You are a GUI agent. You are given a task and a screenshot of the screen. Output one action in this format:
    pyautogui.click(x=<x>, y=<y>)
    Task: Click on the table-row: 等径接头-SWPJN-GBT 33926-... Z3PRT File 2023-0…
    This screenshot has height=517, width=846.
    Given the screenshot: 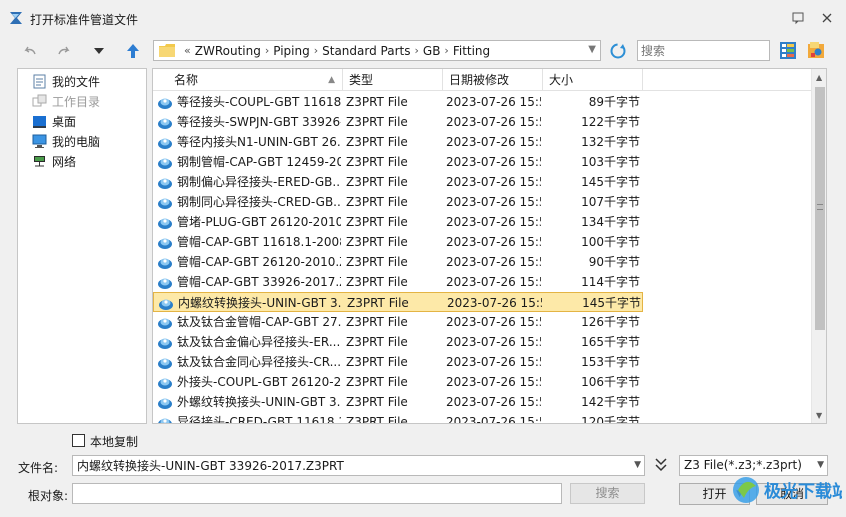 What is the action you would take?
    pyautogui.click(x=398, y=122)
    